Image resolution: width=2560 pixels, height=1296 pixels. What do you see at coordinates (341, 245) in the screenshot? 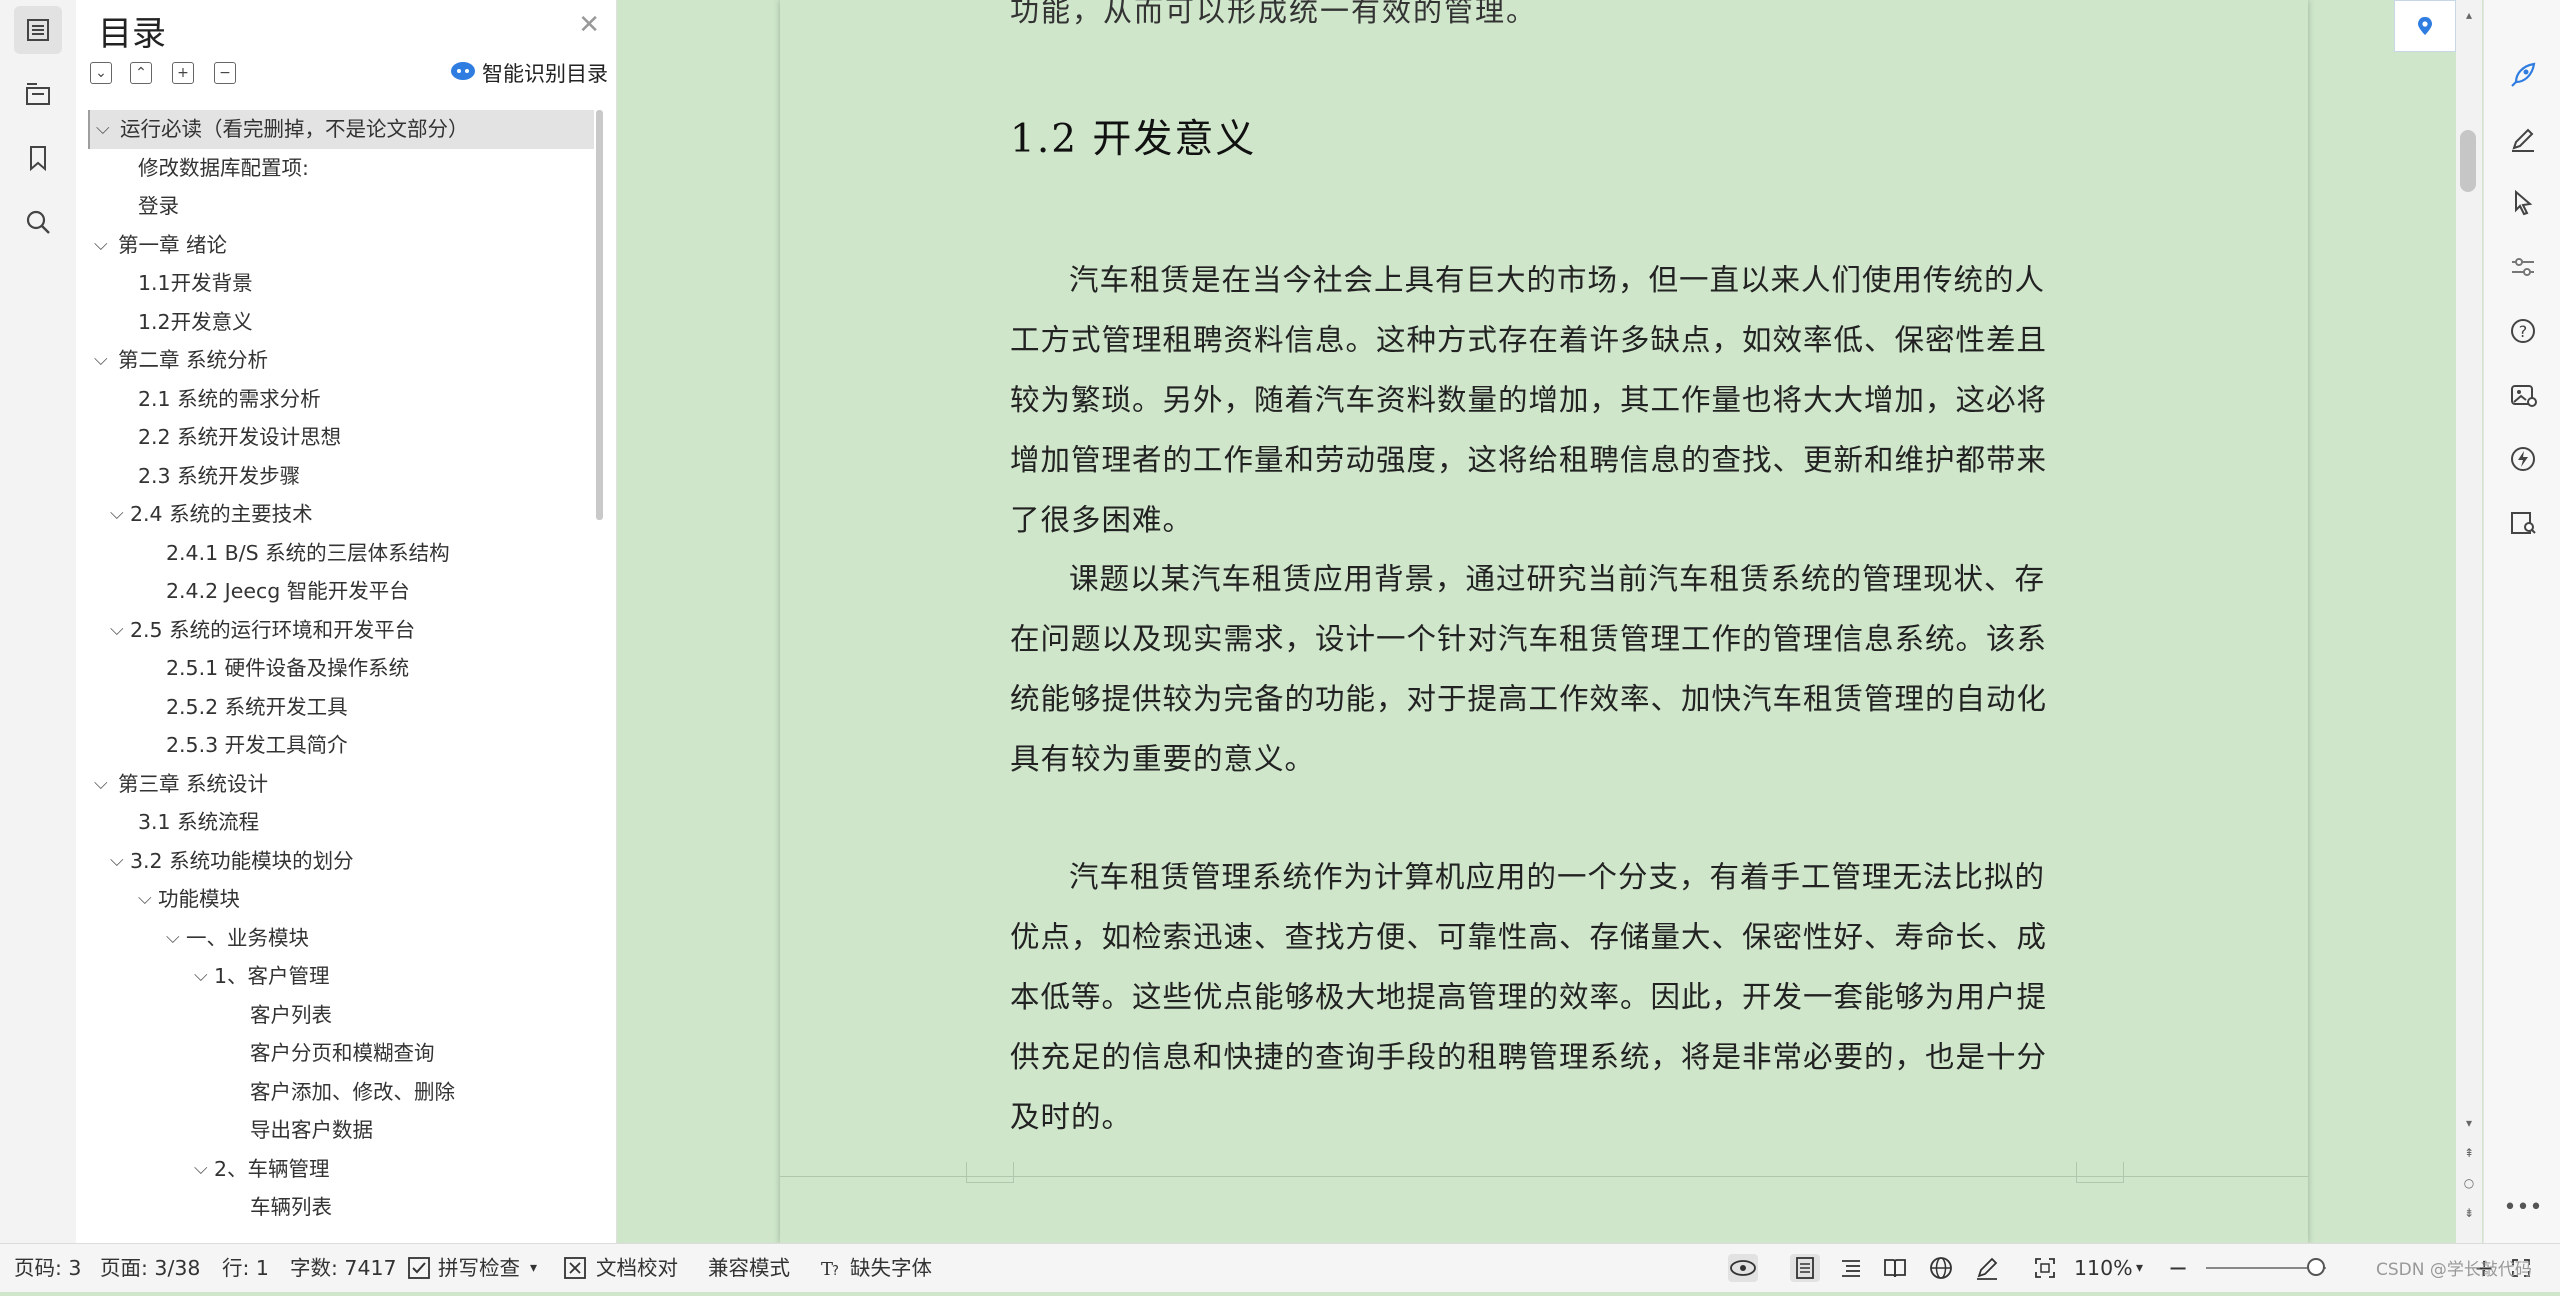
I see `toc-item: ⌵ 第一章 绪论` at bounding box center [341, 245].